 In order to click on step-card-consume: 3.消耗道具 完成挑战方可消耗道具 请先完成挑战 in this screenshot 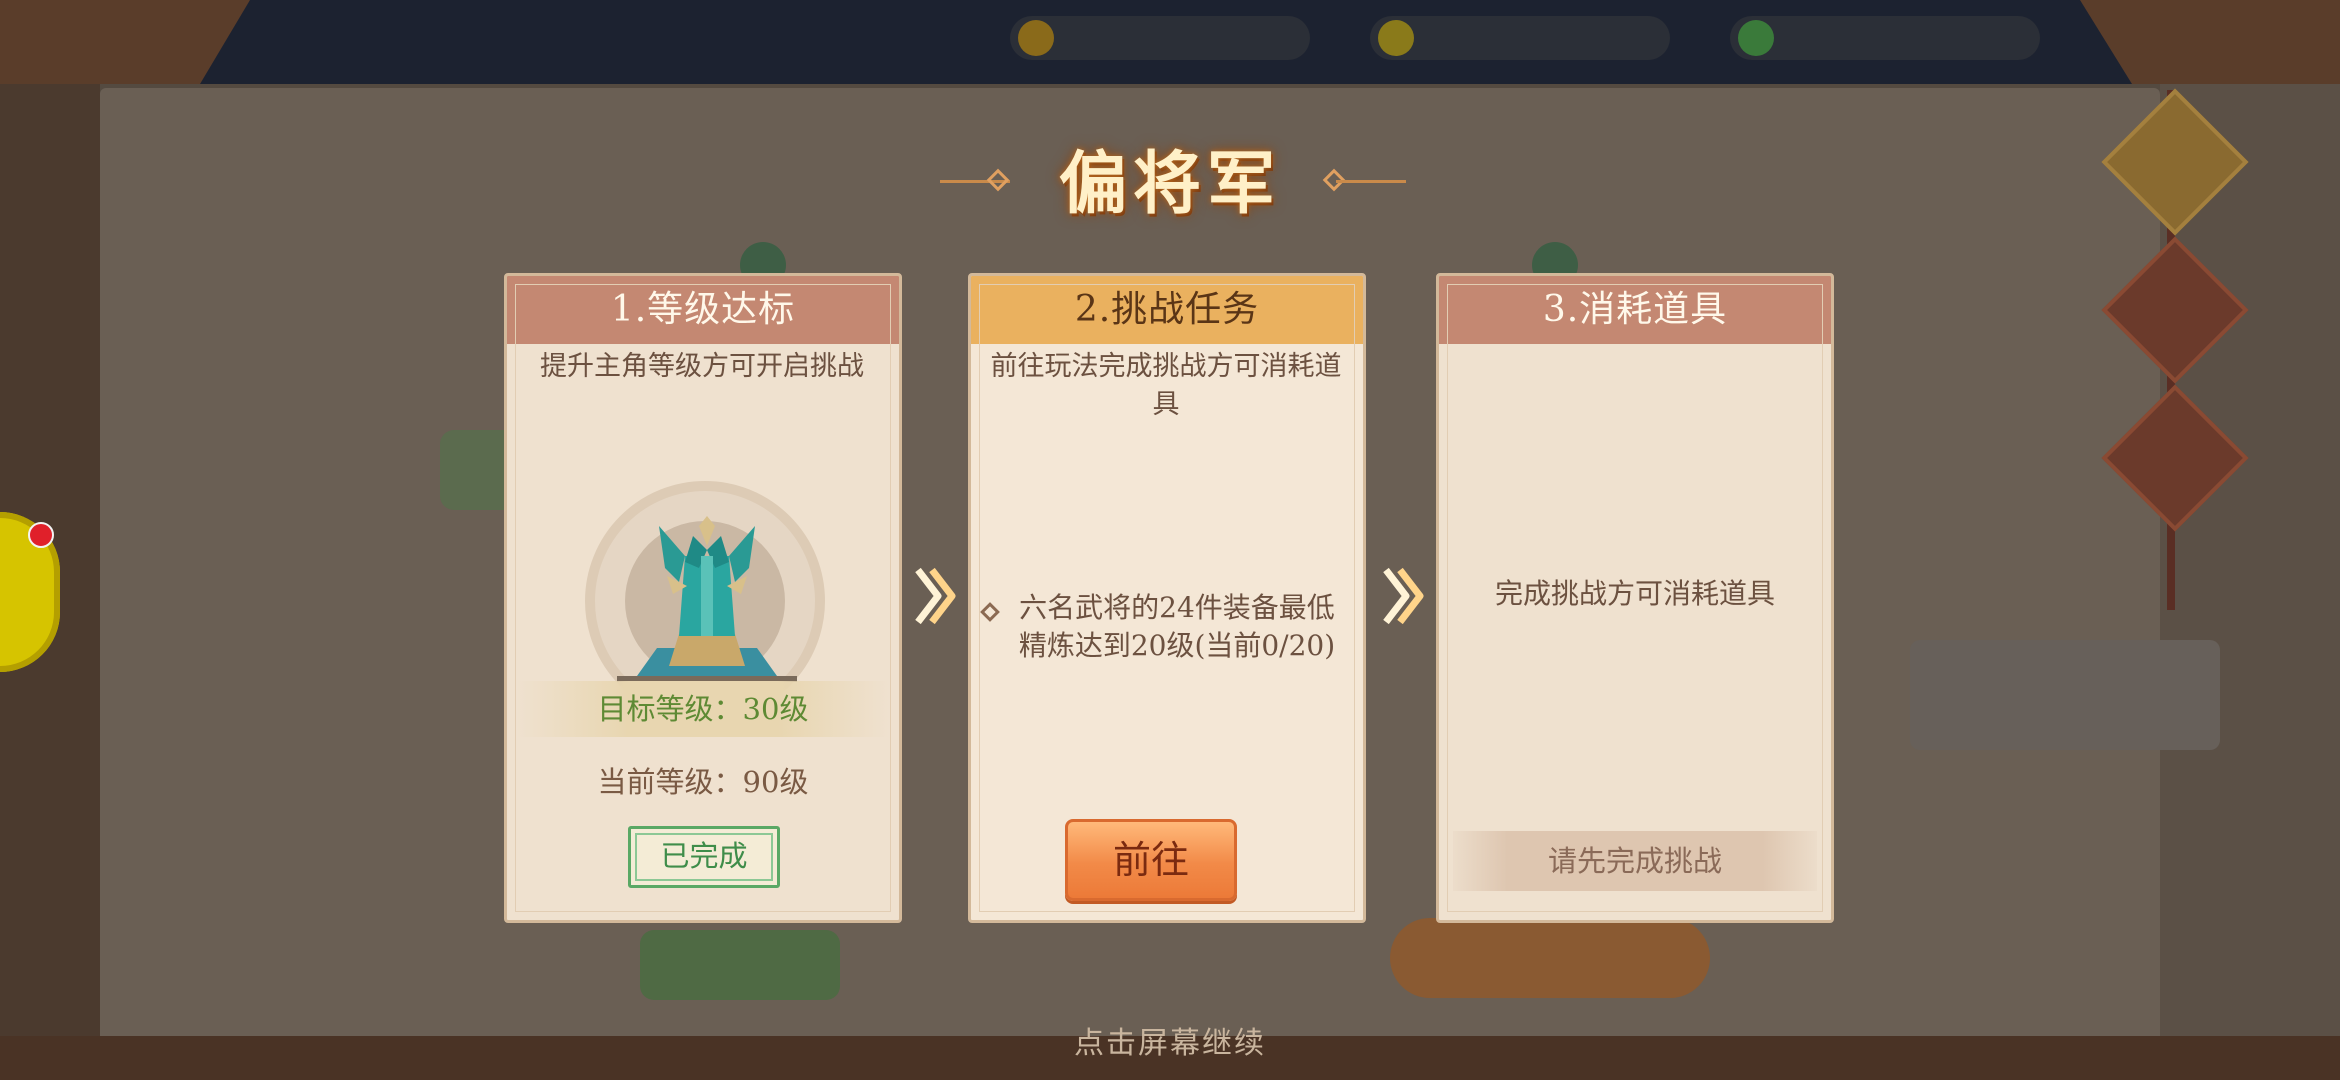, I will do `click(1635, 598)`.